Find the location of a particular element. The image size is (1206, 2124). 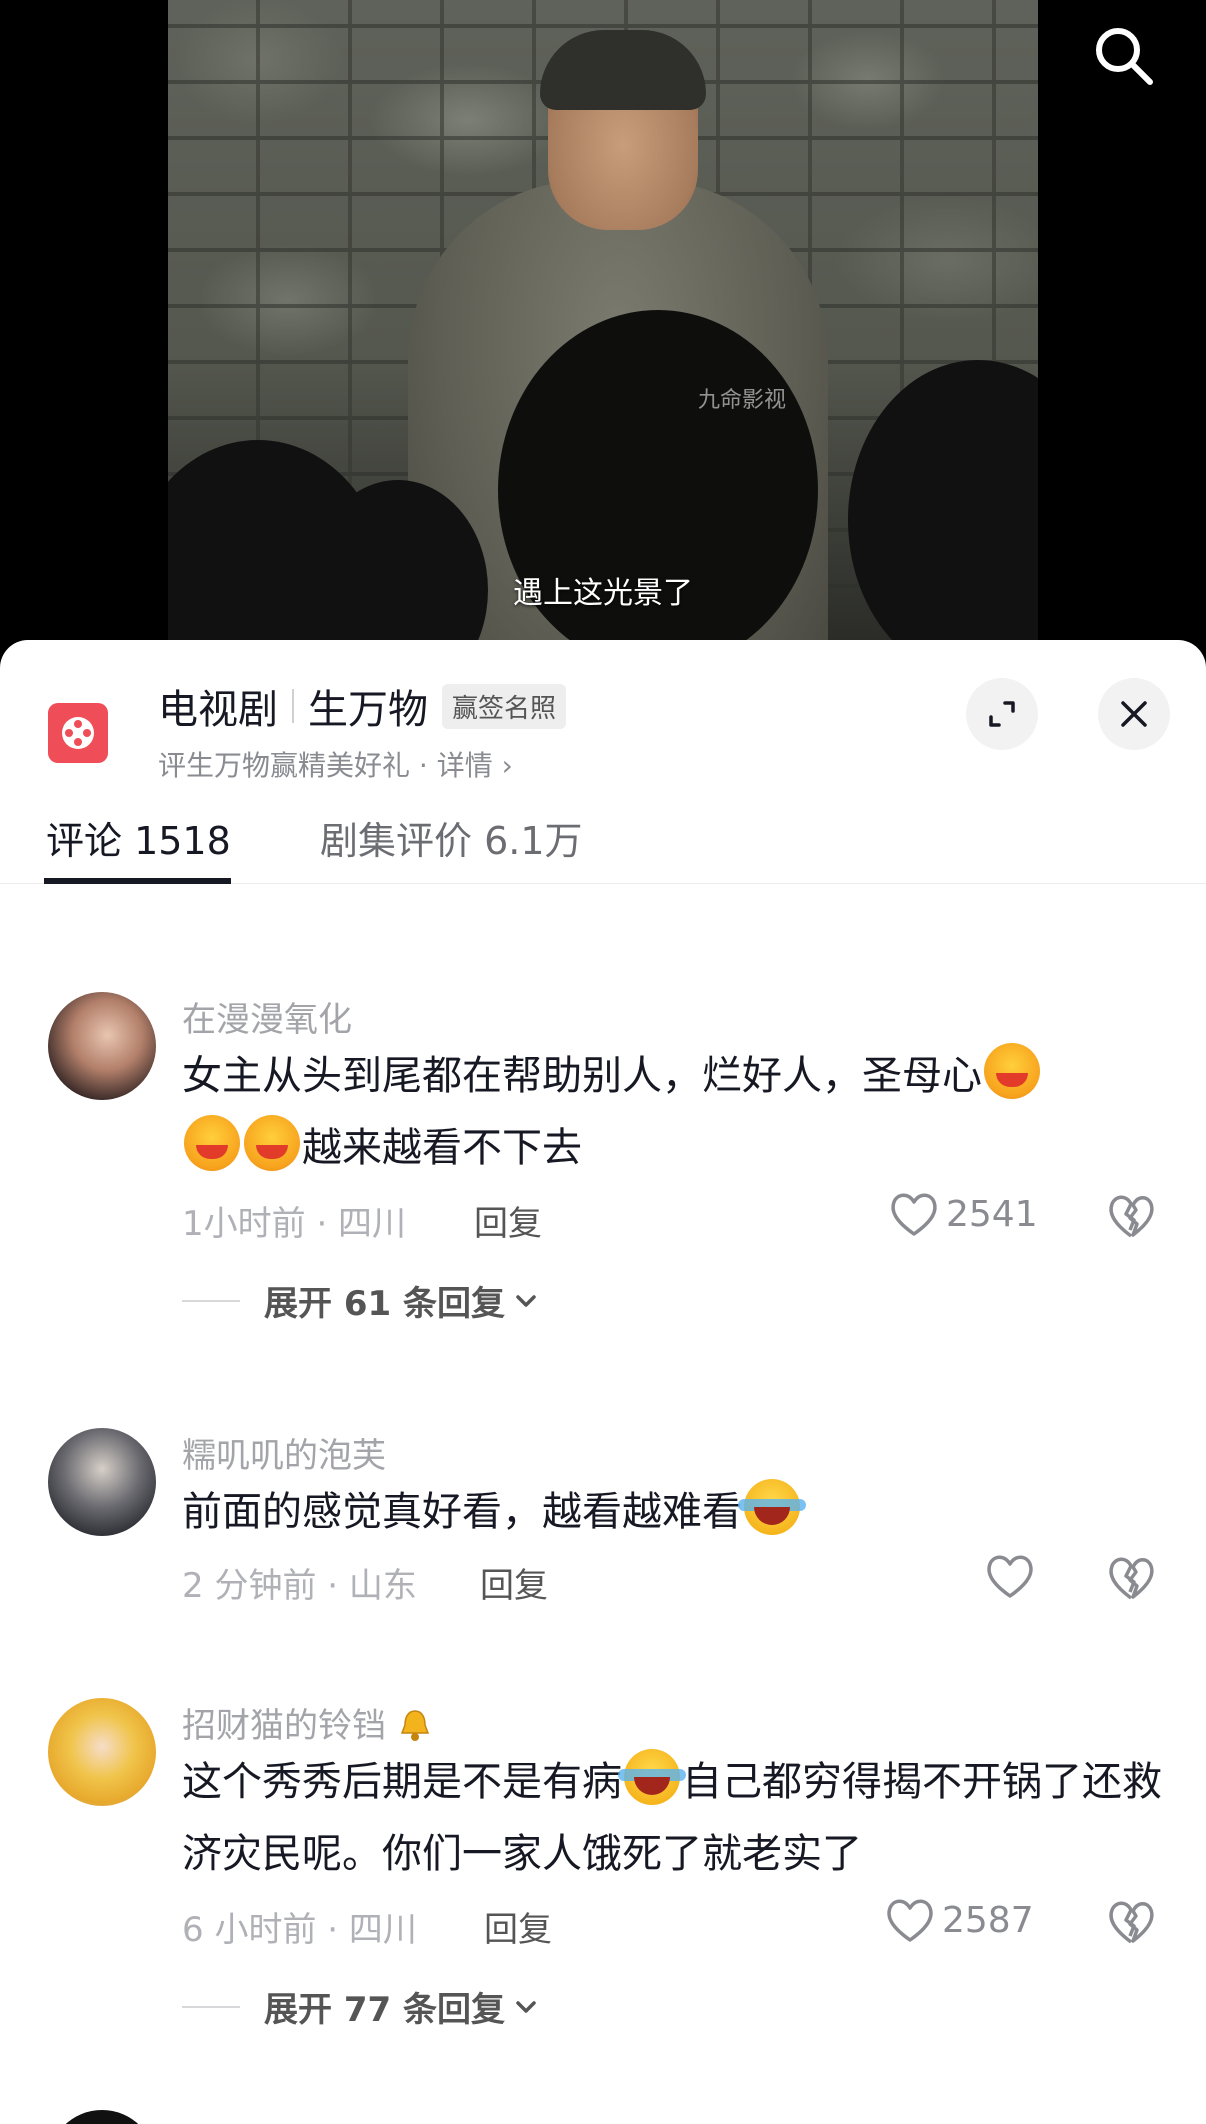

show-logo is located at coordinates (78, 733).